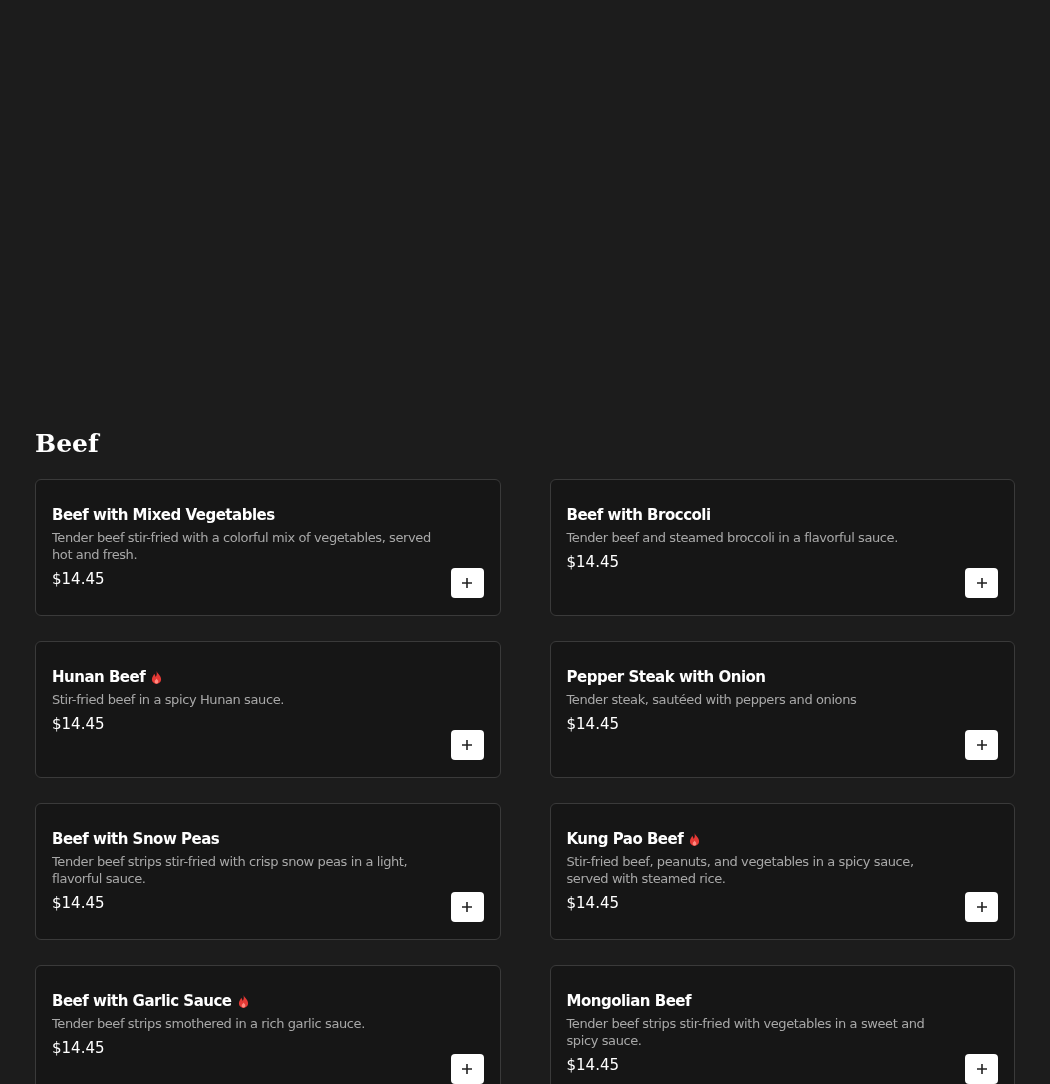  Describe the element at coordinates (638, 515) in the screenshot. I see `item-name: Beef with Broccoli` at that location.